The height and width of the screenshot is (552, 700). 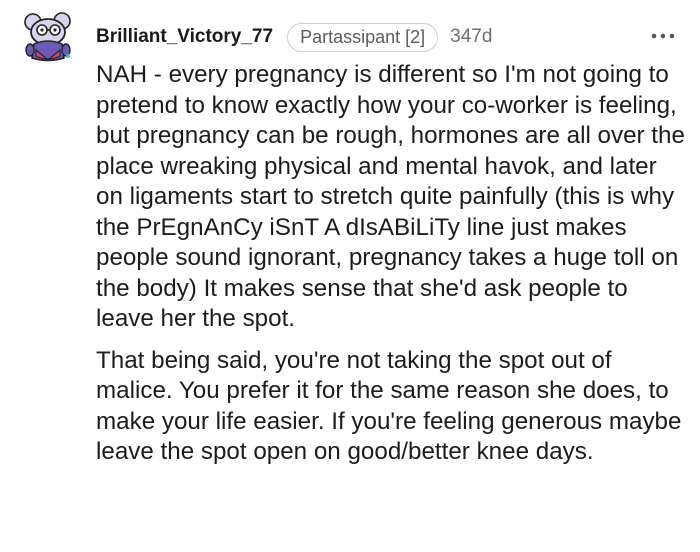 What do you see at coordinates (184, 37) in the screenshot?
I see `username-link: Brilliant_Victory_77` at bounding box center [184, 37].